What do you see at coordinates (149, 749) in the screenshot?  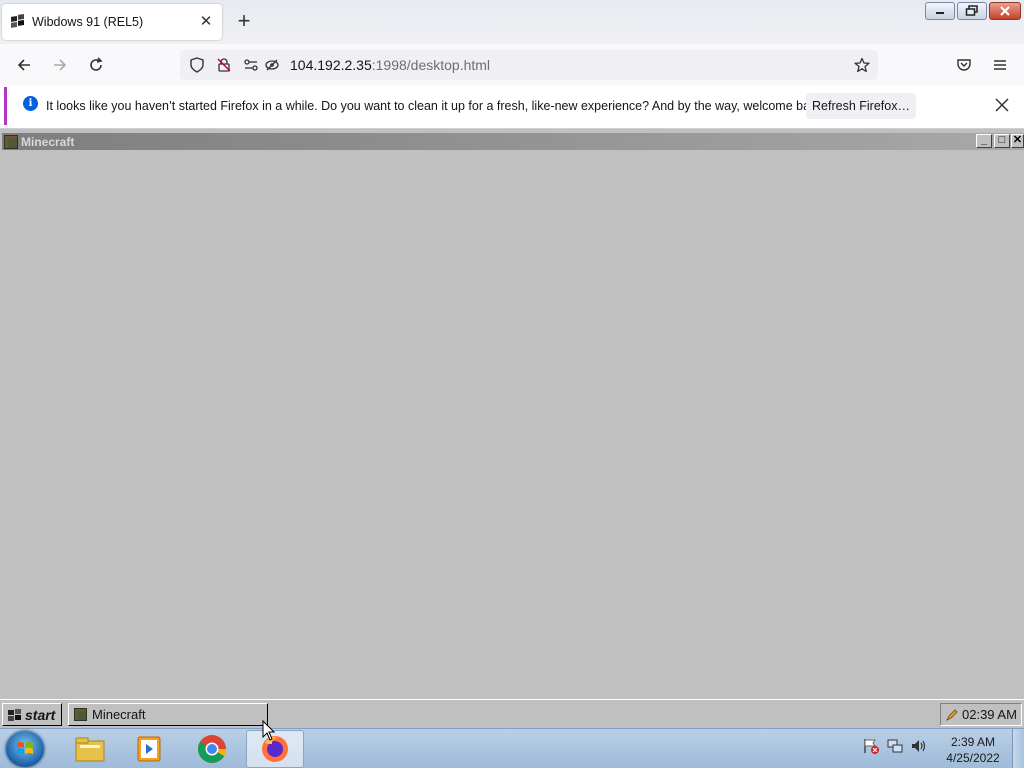 I see `media-player-icon` at bounding box center [149, 749].